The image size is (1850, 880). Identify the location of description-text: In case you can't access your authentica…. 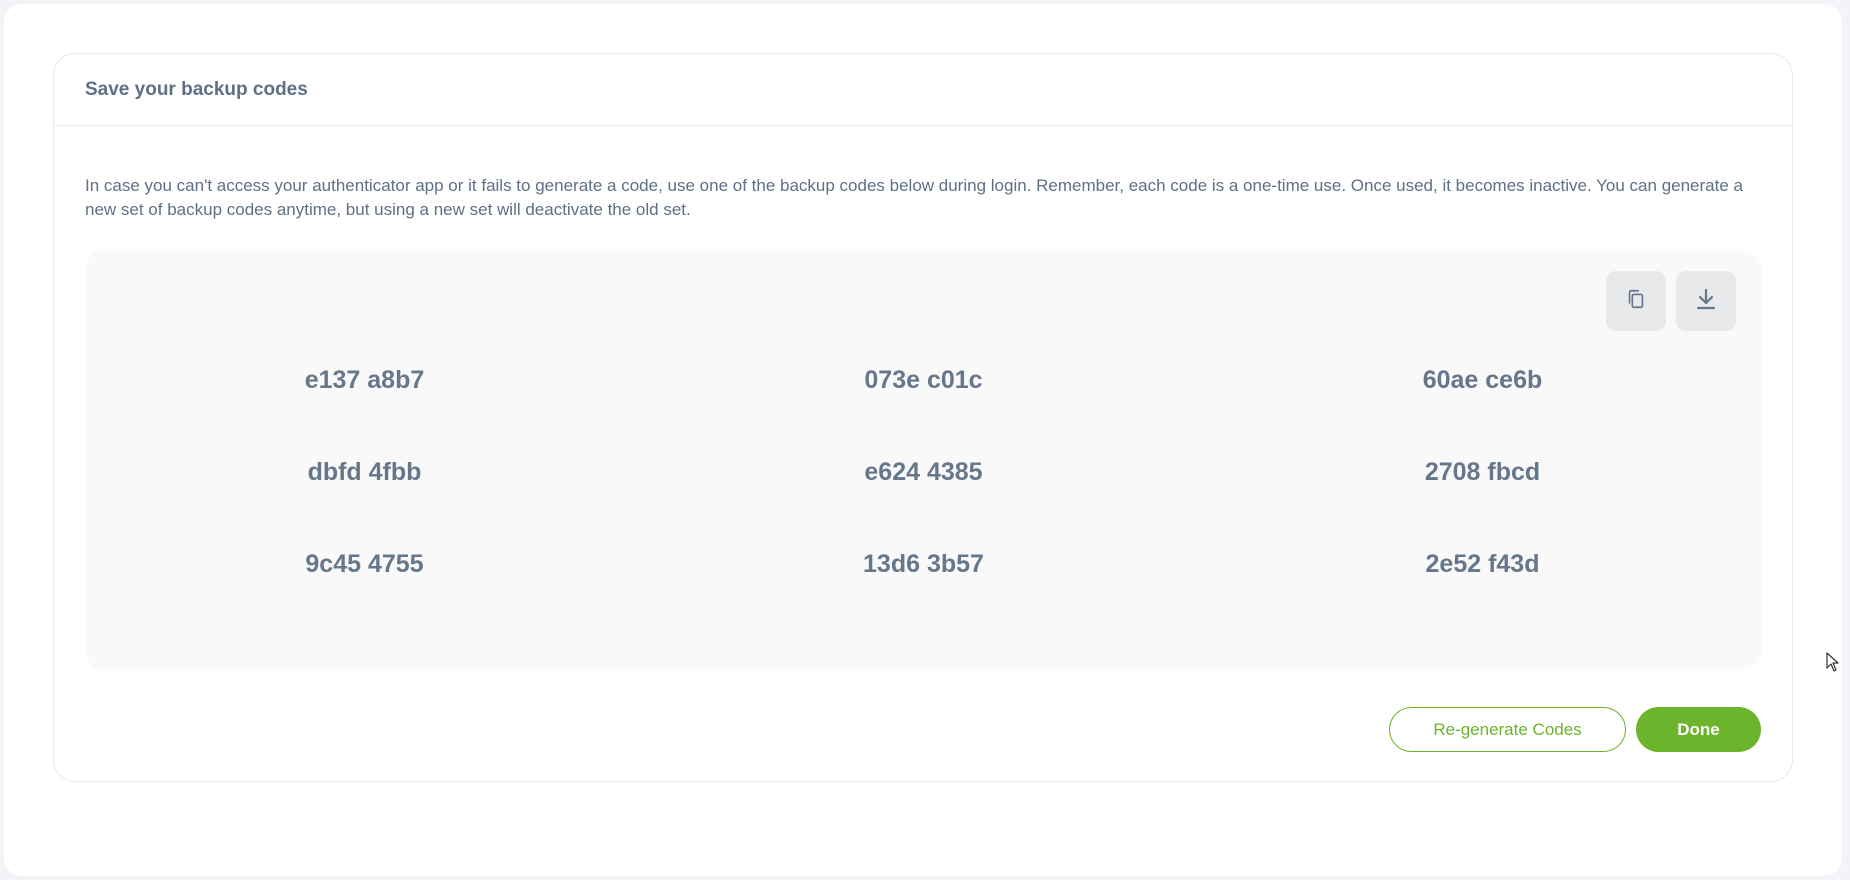
(914, 197).